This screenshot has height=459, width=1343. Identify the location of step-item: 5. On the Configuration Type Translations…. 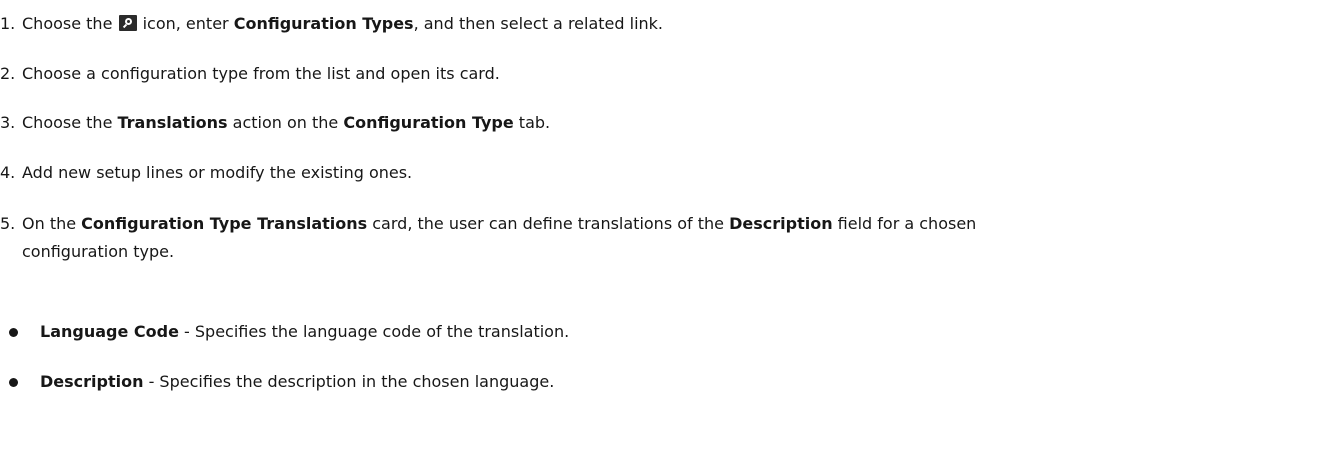
(670, 238).